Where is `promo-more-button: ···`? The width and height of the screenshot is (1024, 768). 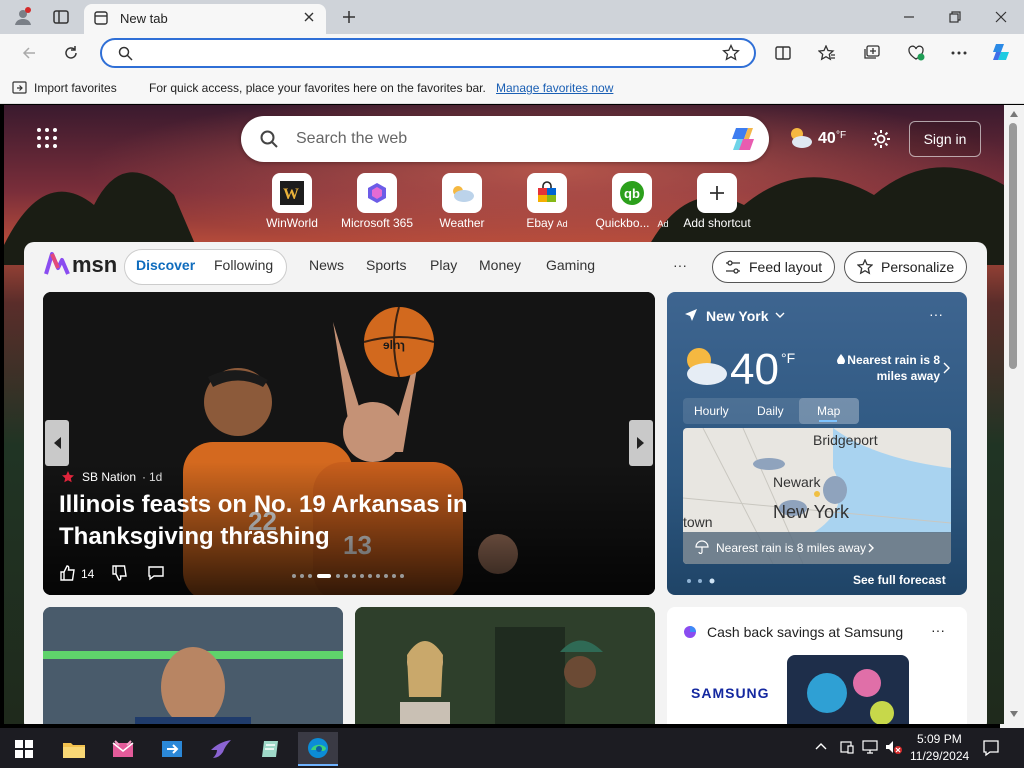 promo-more-button: ··· is located at coordinates (938, 630).